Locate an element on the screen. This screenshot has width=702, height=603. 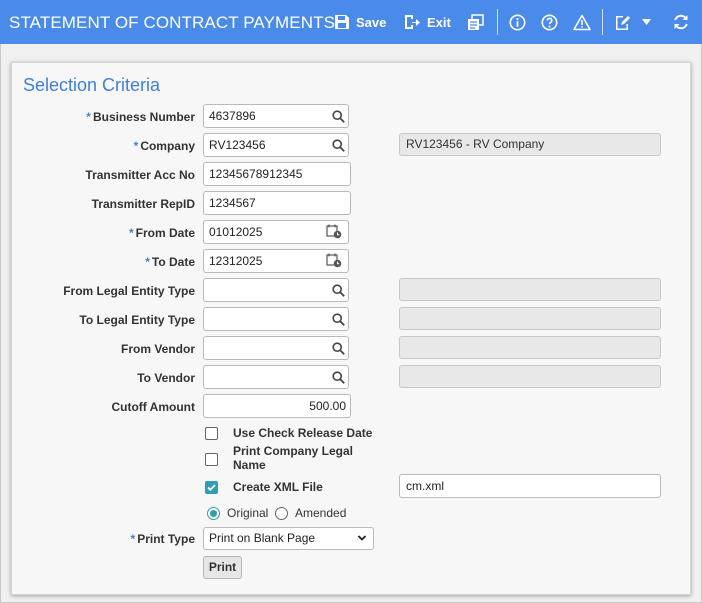
title-bar: STATEMENT OF CONTRACT PAYMENTS Save Exit is located at coordinates (351, 22).